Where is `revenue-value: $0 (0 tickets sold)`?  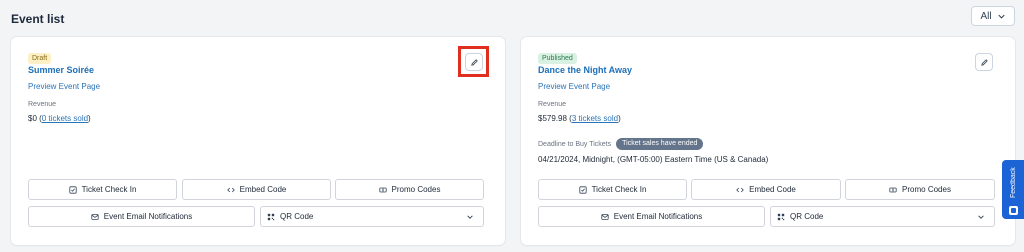 revenue-value: $0 (0 tickets sold) is located at coordinates (59, 118).